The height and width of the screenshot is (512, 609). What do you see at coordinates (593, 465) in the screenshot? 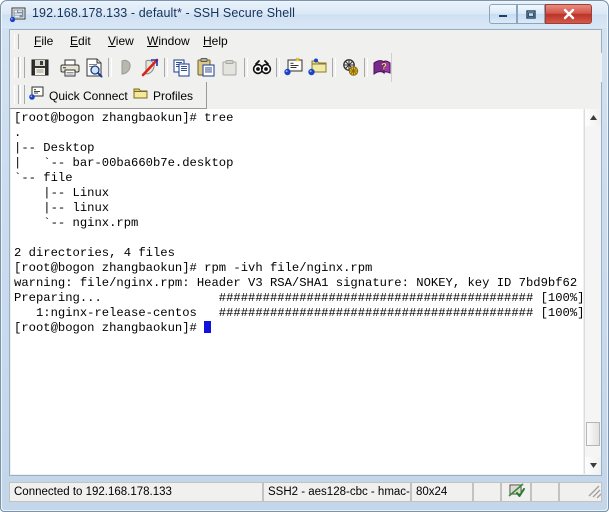
I see `scroll-down-arrow-icon` at bounding box center [593, 465].